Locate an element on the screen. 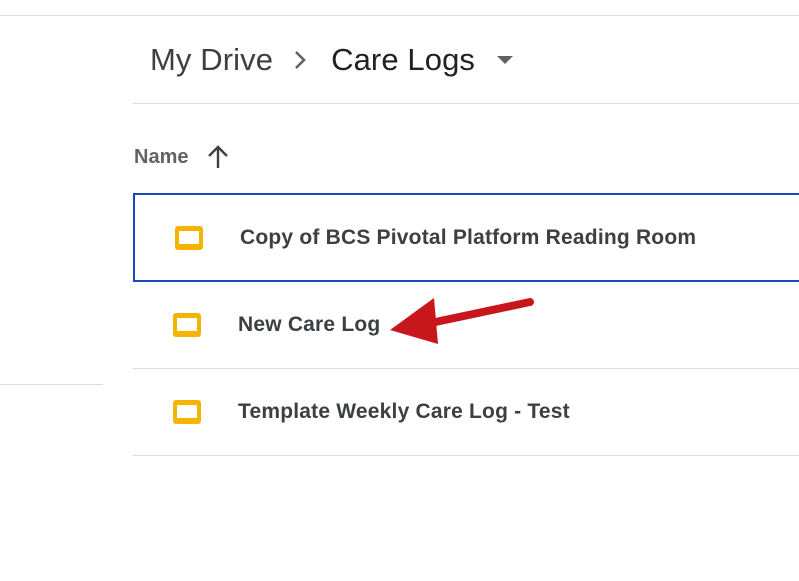 This screenshot has width=799, height=581. file-row: Template Weekly Care Log - Test is located at coordinates (466, 412).